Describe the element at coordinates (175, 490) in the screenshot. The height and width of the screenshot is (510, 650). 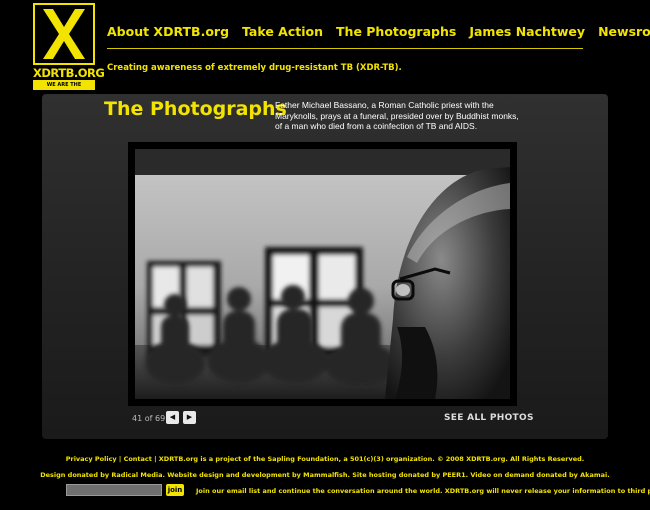
I see `join-button: join` at that location.